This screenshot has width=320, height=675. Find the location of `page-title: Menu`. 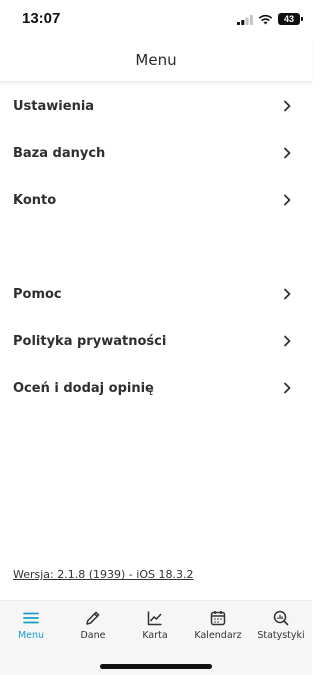

page-title: Menu is located at coordinates (156, 60).